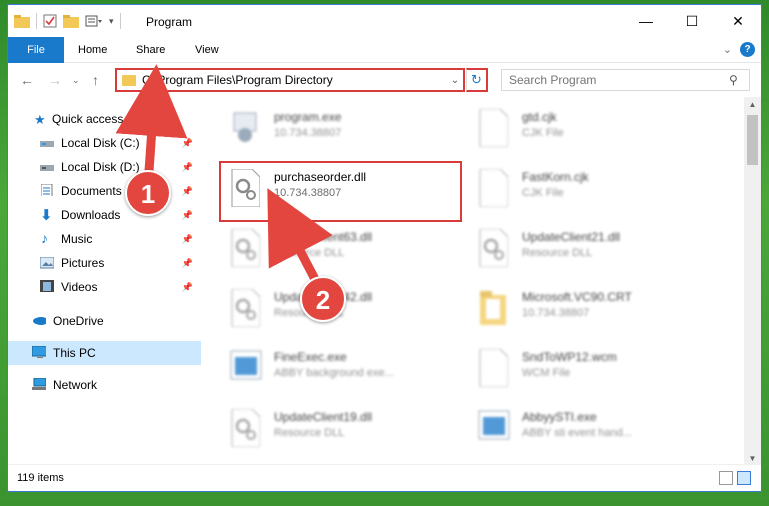 This screenshot has width=769, height=506. I want to click on sidebar-item-local-disk-c: Local Disk (C:) 📌, so click(104, 143).